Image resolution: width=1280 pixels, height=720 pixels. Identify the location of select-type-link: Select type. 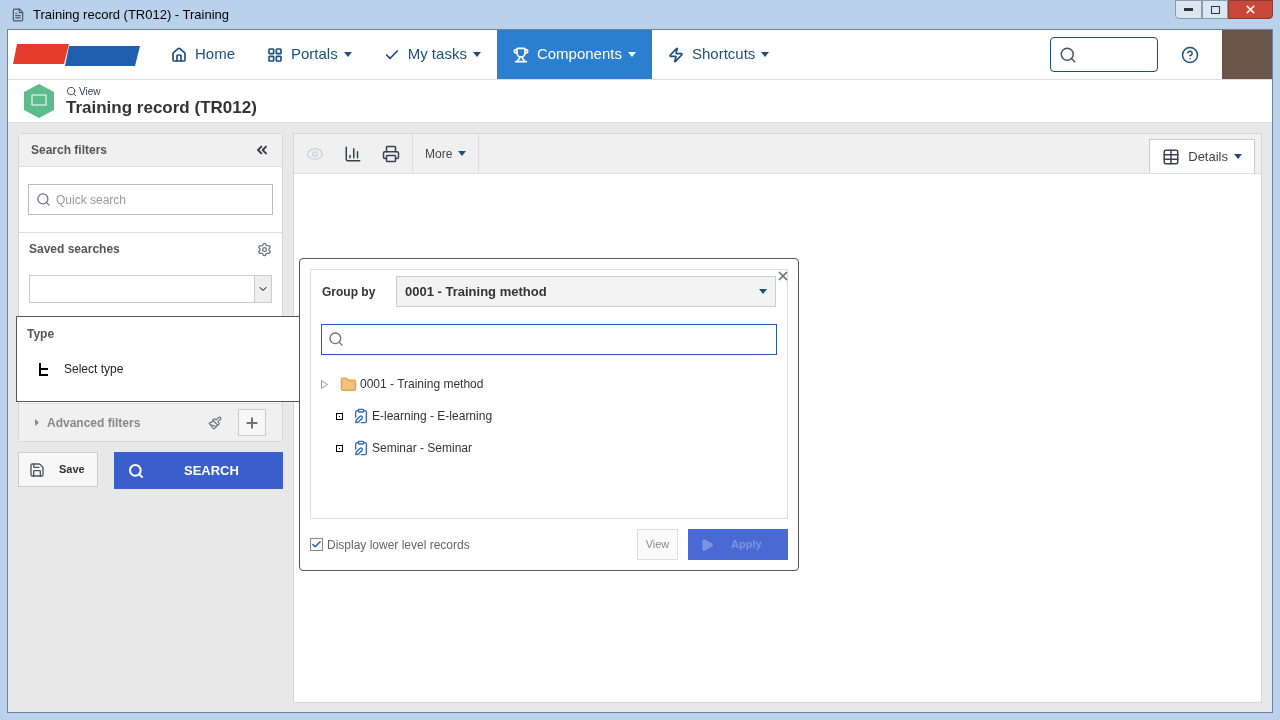
(94, 369).